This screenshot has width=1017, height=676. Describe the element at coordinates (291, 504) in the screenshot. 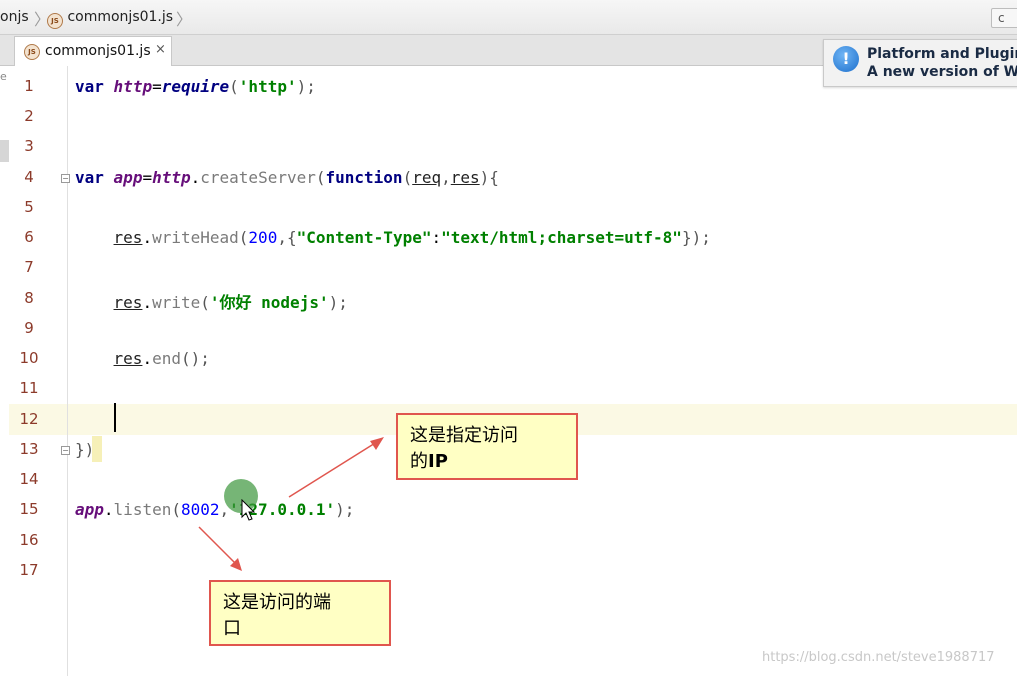

I see `annotation-arrows` at that location.